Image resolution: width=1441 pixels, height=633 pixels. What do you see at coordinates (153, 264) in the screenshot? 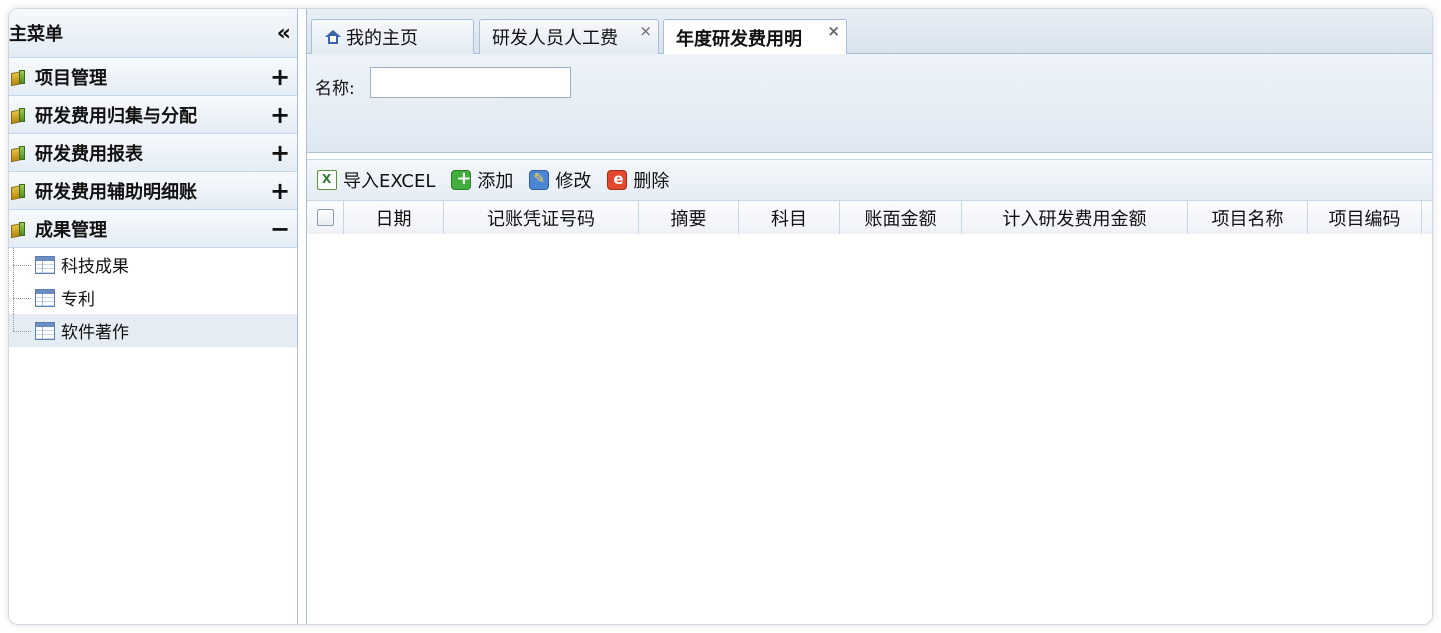
I see `sidebar-item-tech-achievements: 科技成果` at bounding box center [153, 264].